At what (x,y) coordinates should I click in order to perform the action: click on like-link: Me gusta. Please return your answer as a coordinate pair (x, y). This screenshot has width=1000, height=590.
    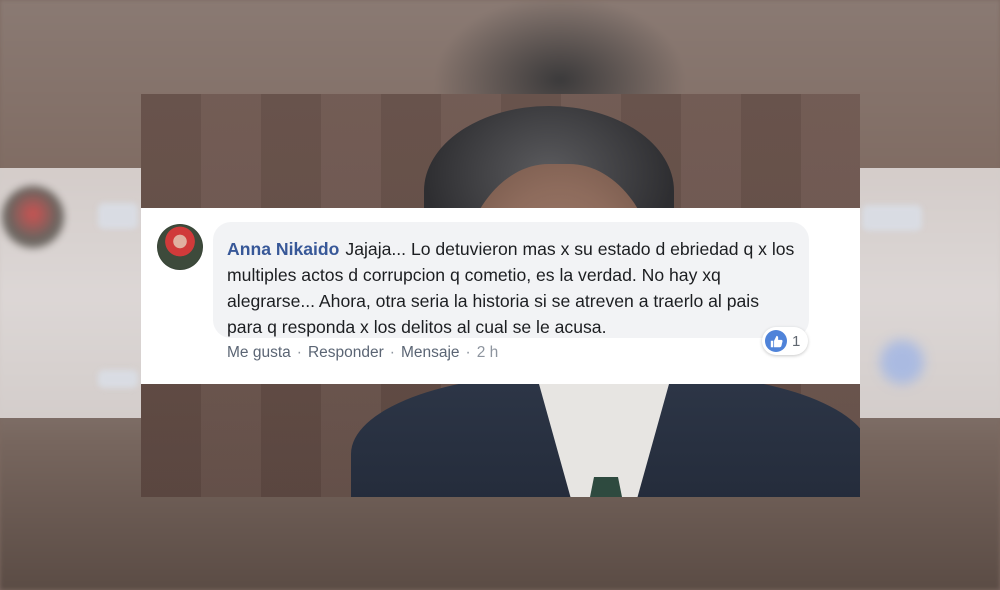
    Looking at the image, I should click on (259, 353).